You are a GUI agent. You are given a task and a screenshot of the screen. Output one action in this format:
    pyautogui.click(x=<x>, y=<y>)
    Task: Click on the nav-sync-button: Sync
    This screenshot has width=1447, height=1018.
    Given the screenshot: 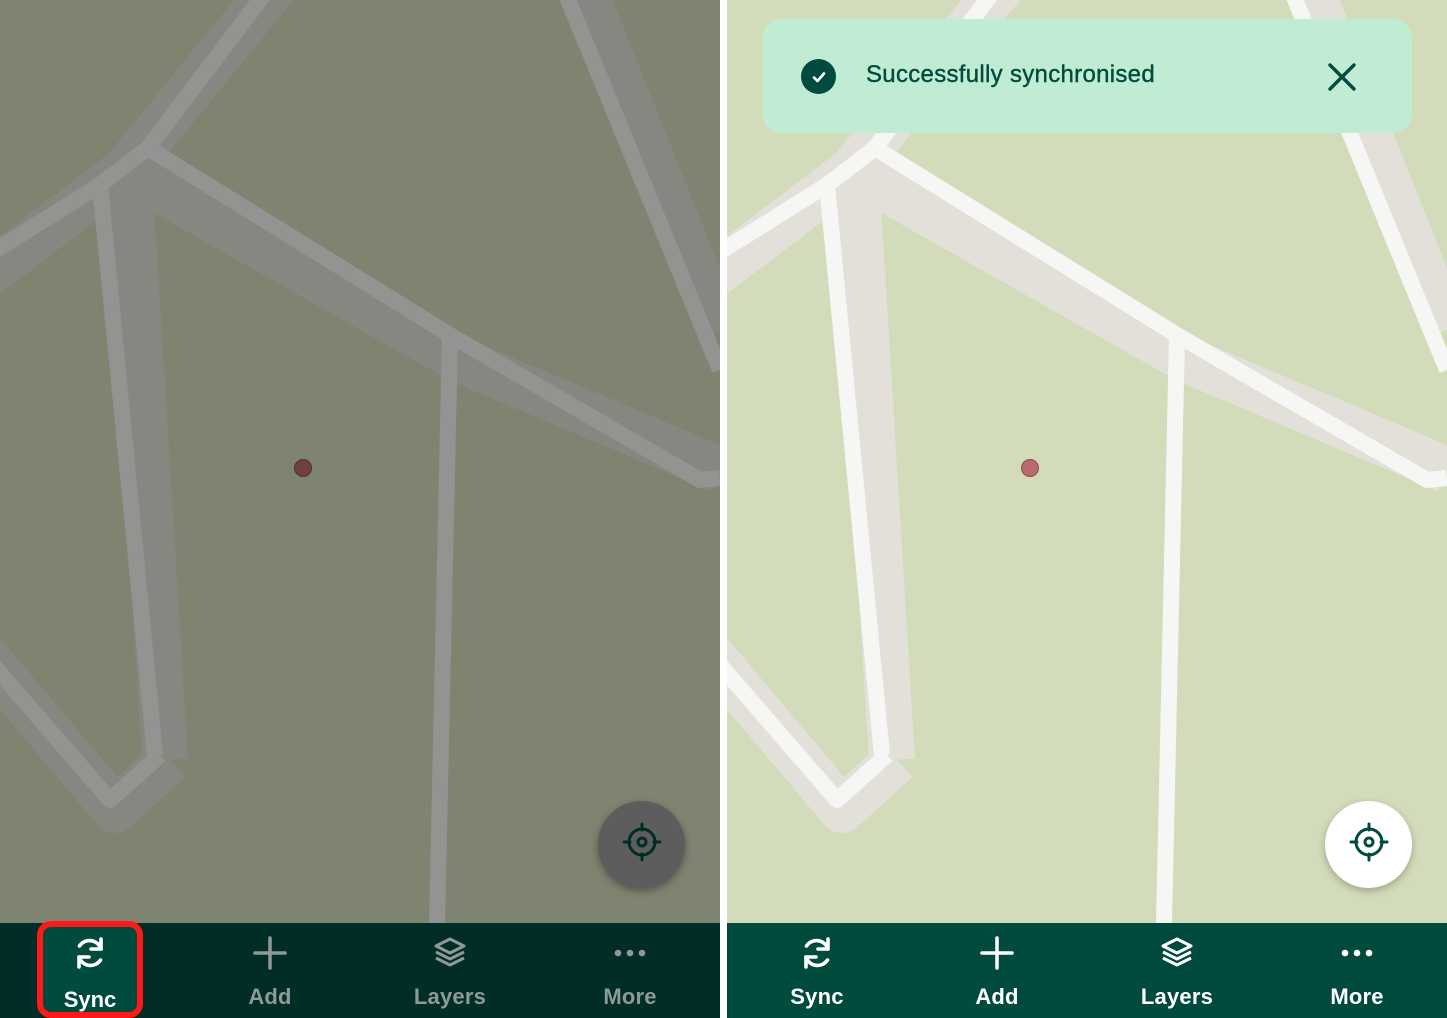 What is the action you would take?
    pyautogui.click(x=817, y=970)
    